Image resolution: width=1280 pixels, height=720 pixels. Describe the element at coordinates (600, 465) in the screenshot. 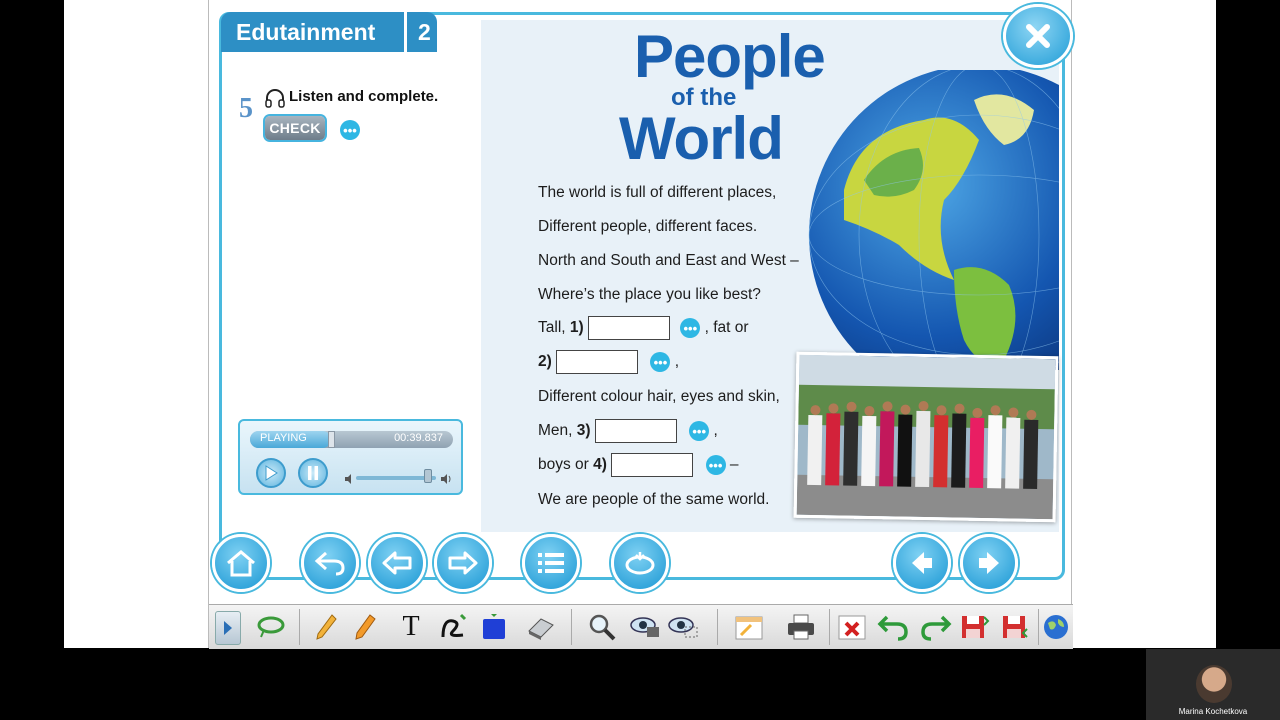

I see `gap-number-4: 4)` at that location.